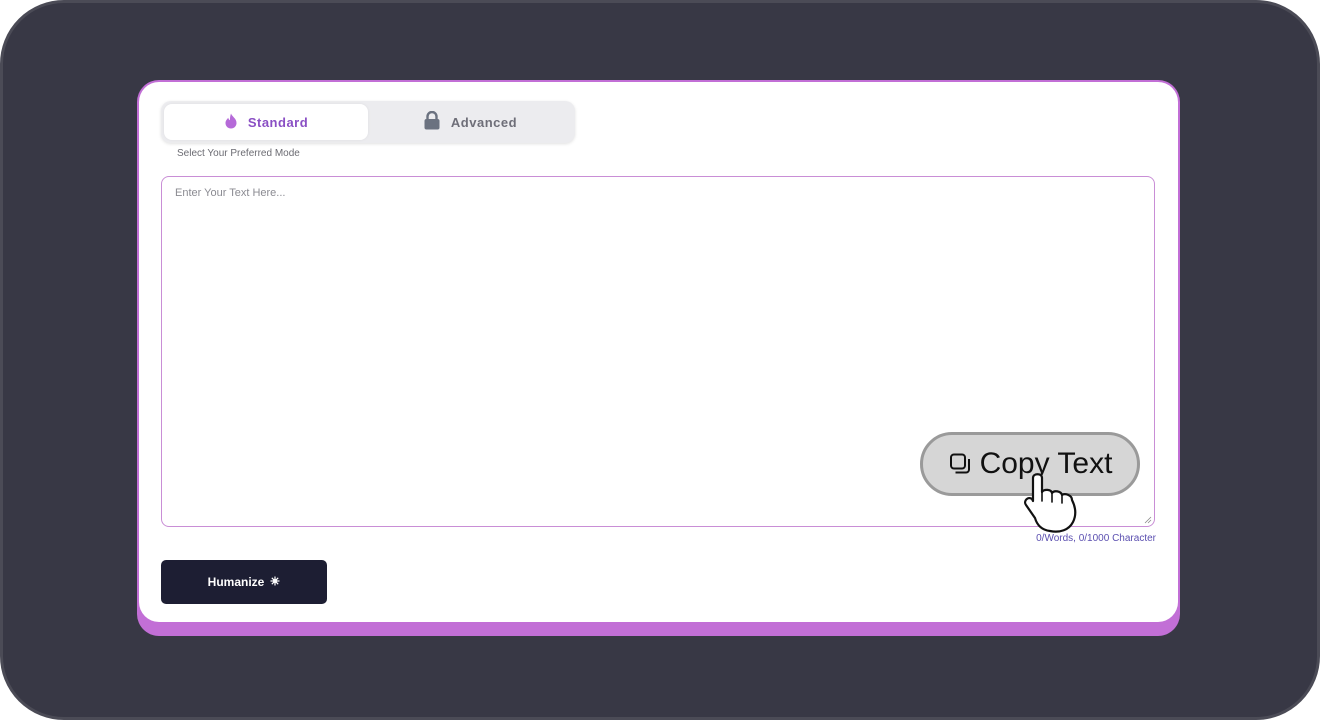 This screenshot has height=720, width=1320. I want to click on humanize-button: Humanize, so click(244, 582).